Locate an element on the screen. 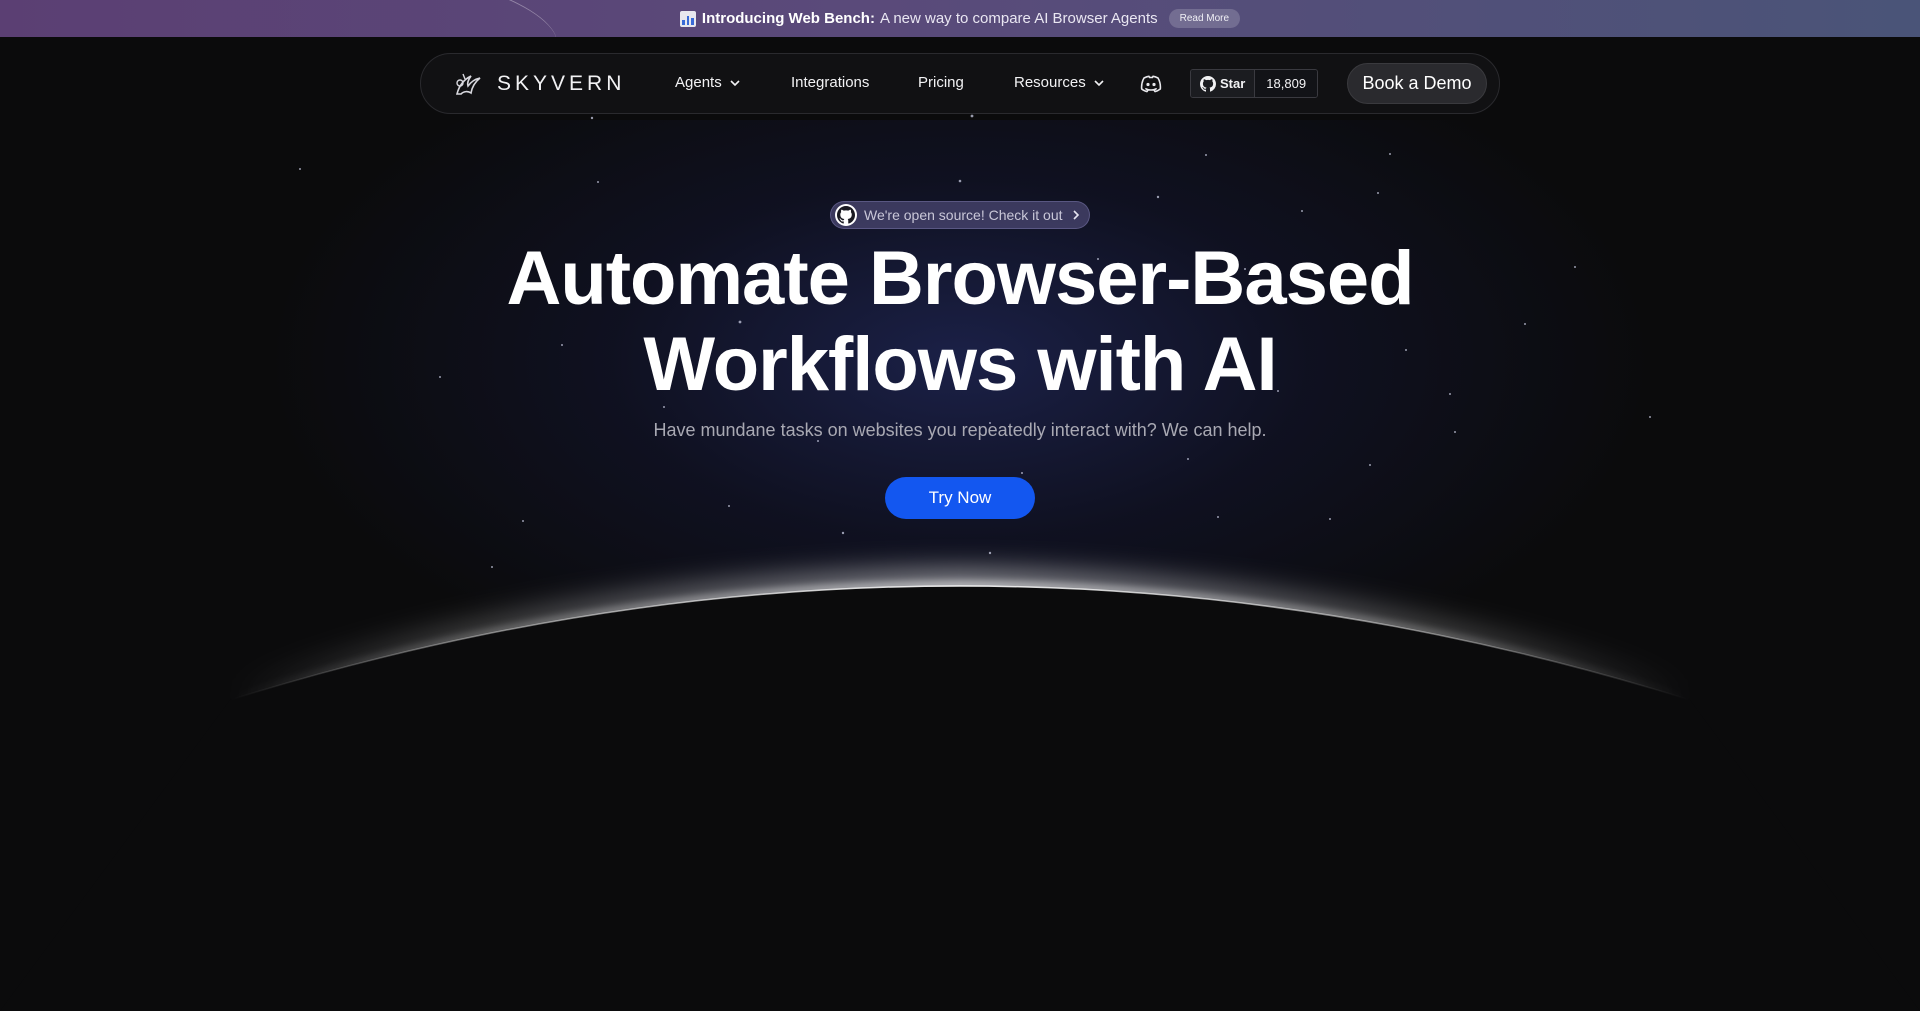 This screenshot has width=1920, height=1011. github-star-label: Star is located at coordinates (1233, 83).